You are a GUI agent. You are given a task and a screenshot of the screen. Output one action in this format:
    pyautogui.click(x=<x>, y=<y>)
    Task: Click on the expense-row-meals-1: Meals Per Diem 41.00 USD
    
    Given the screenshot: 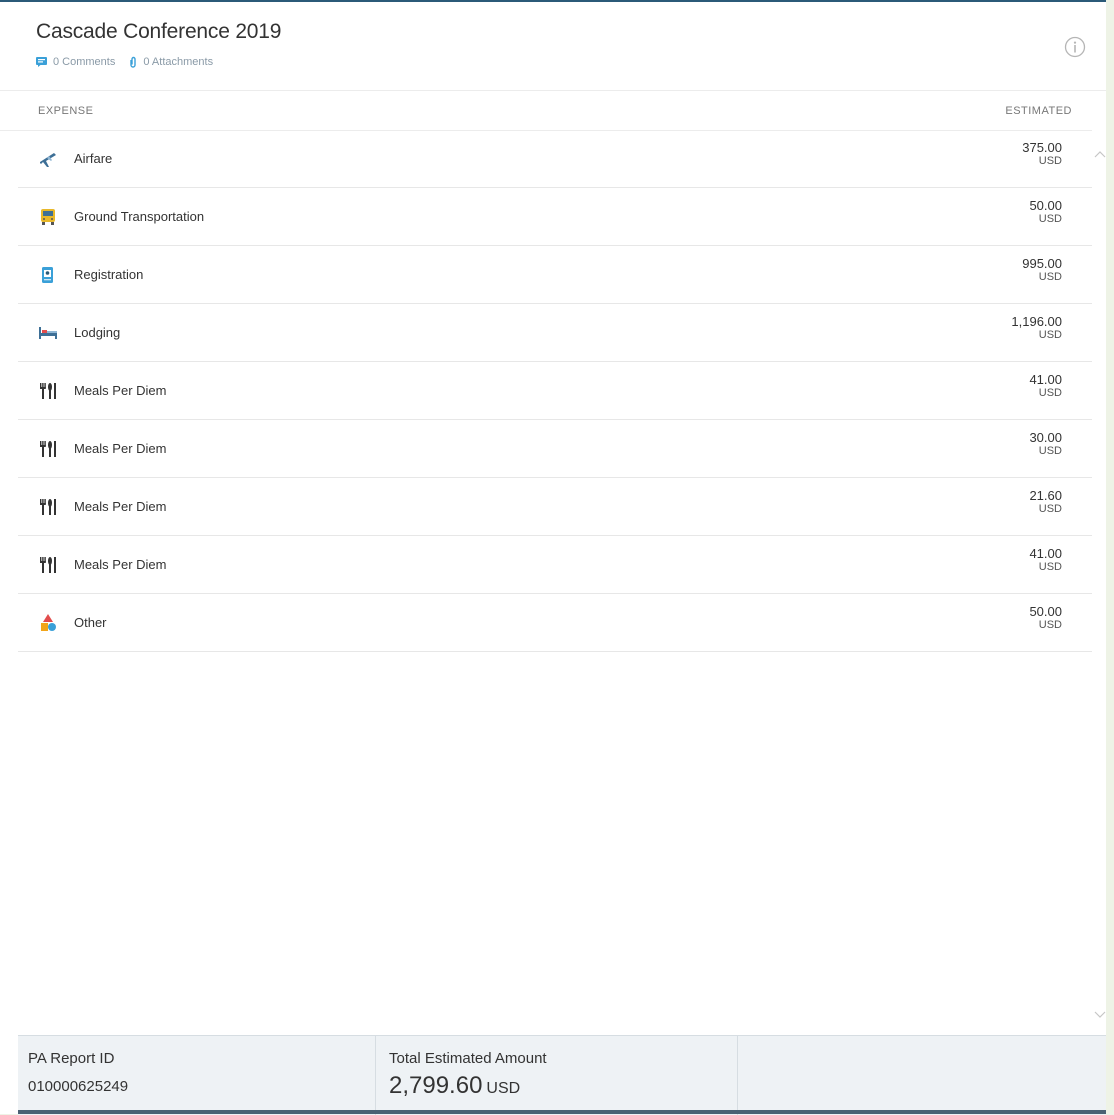 What is the action you would take?
    pyautogui.click(x=555, y=391)
    